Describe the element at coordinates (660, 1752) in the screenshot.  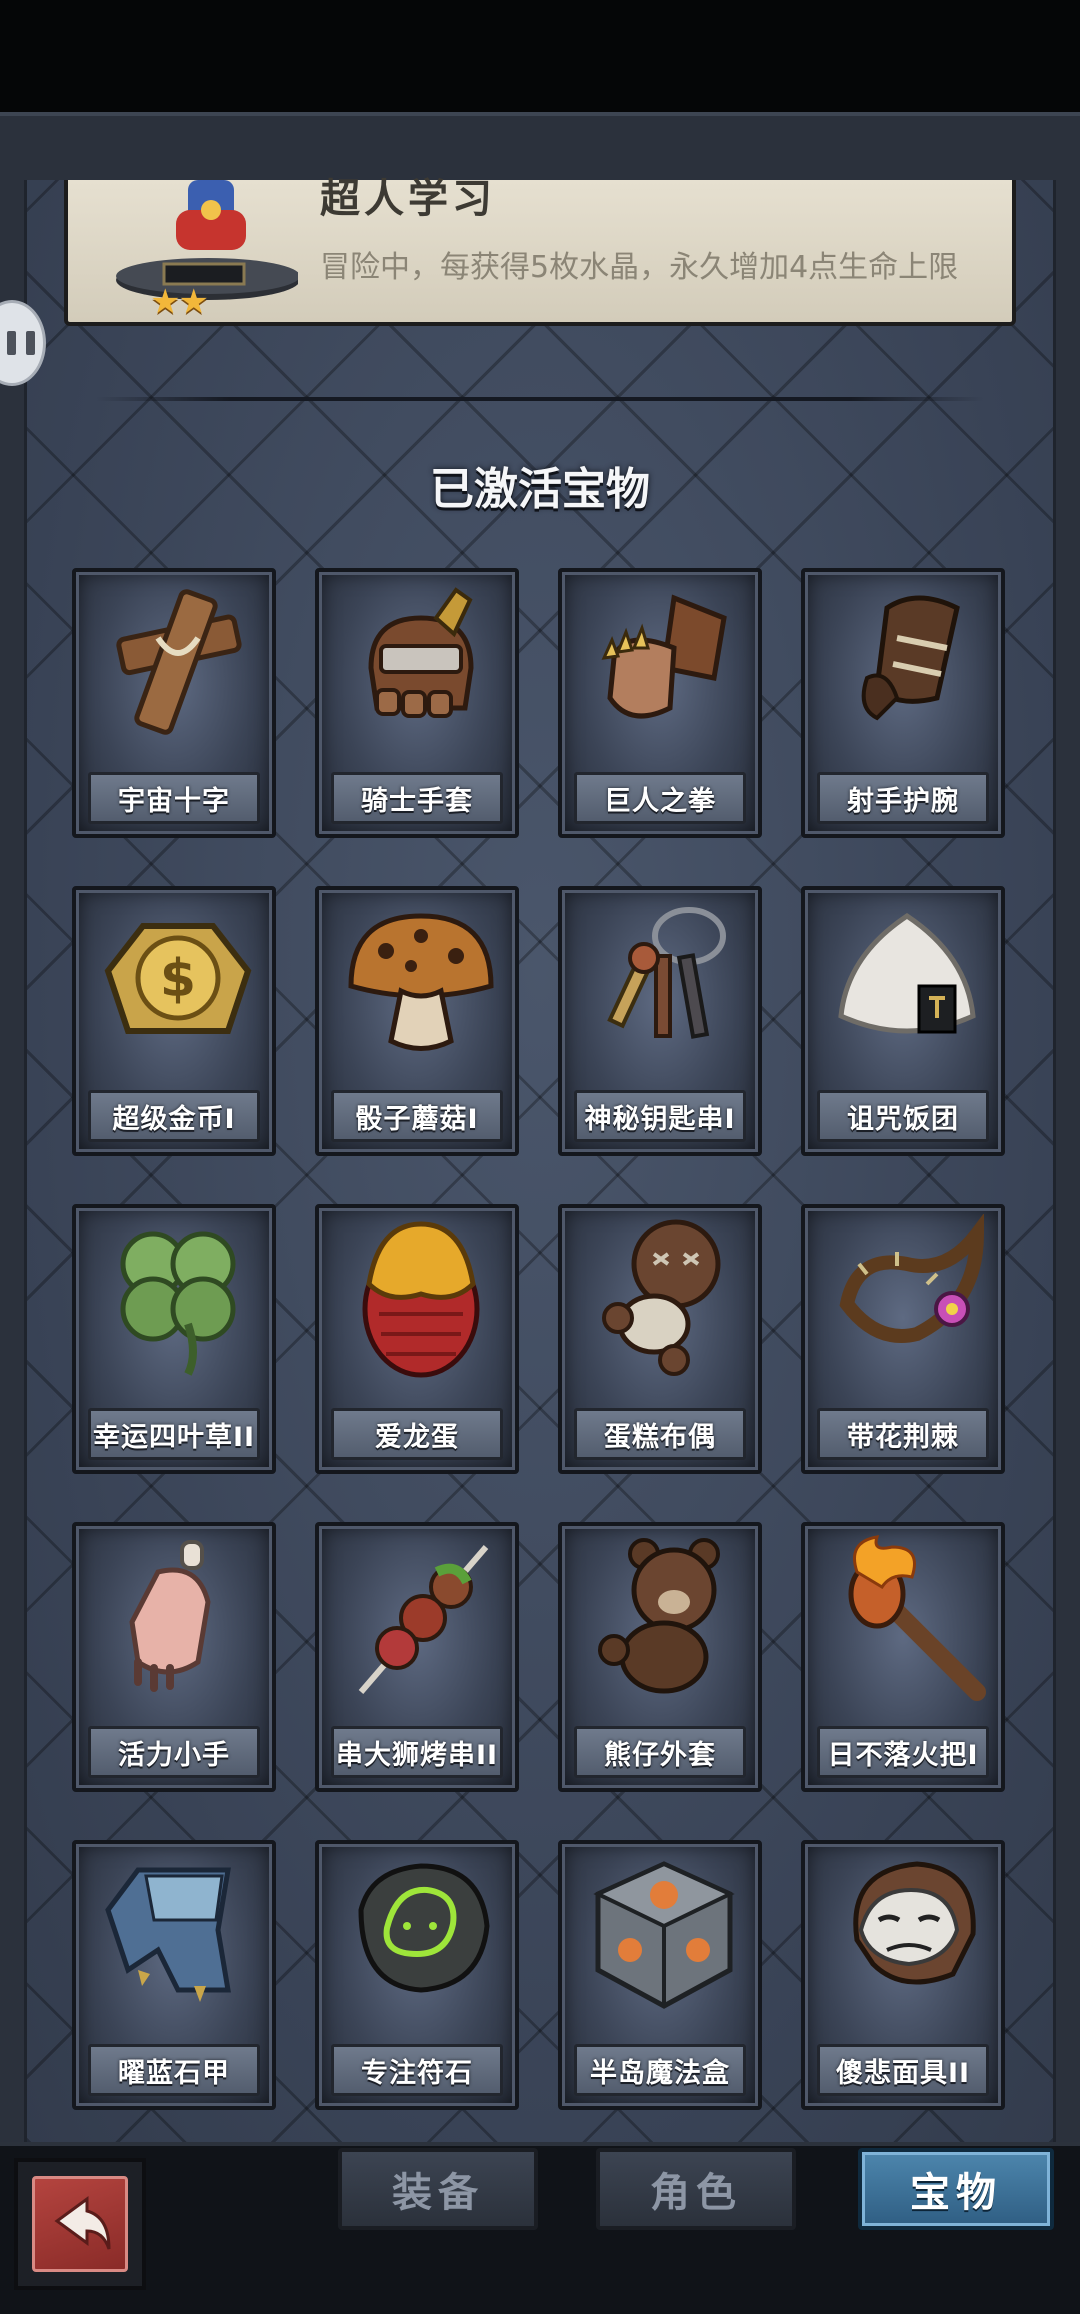
I see `treasure-label: 熊仔外套` at that location.